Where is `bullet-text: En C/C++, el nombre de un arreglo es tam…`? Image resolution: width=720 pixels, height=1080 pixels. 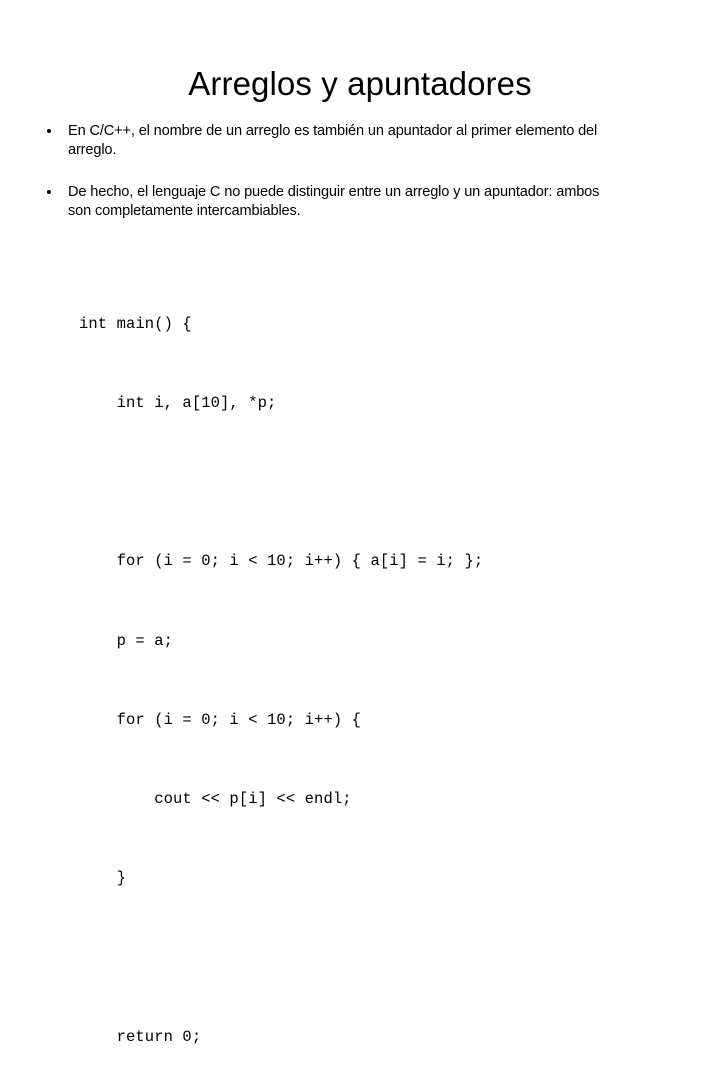 bullet-text: En C/C++, el nombre de un arreglo es tam… is located at coordinates (333, 140).